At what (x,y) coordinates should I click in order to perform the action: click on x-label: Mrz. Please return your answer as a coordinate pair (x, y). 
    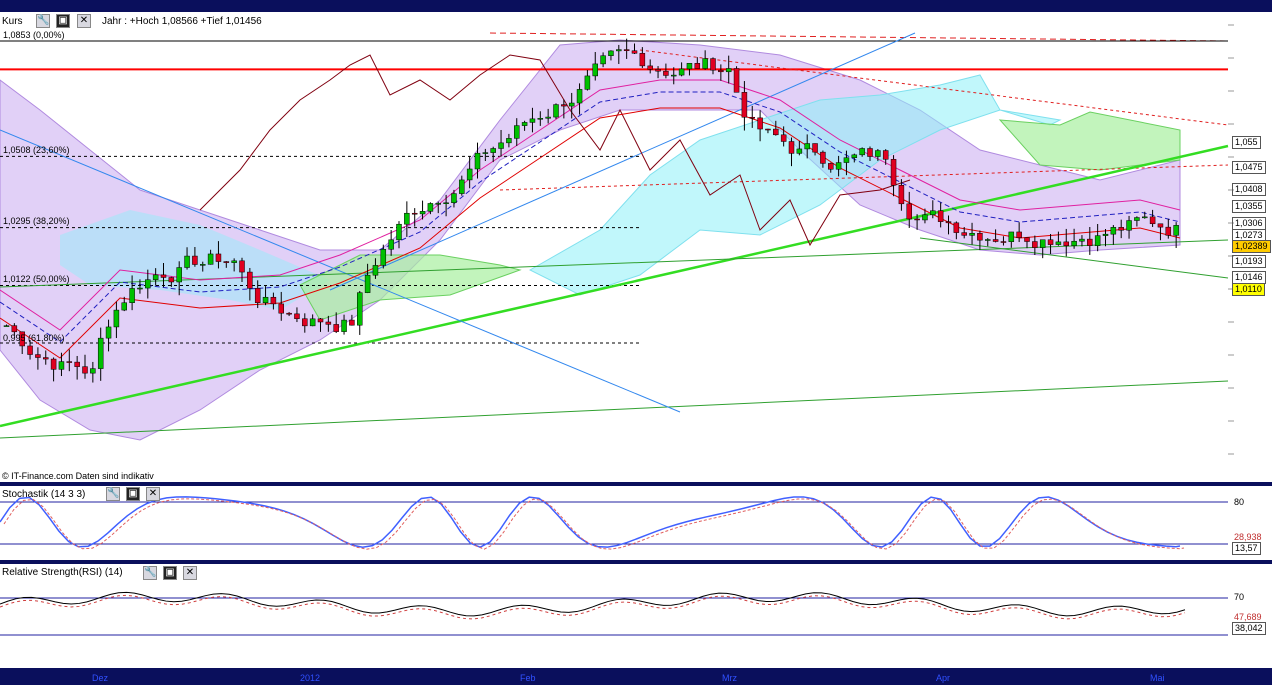
    Looking at the image, I should click on (729, 678).